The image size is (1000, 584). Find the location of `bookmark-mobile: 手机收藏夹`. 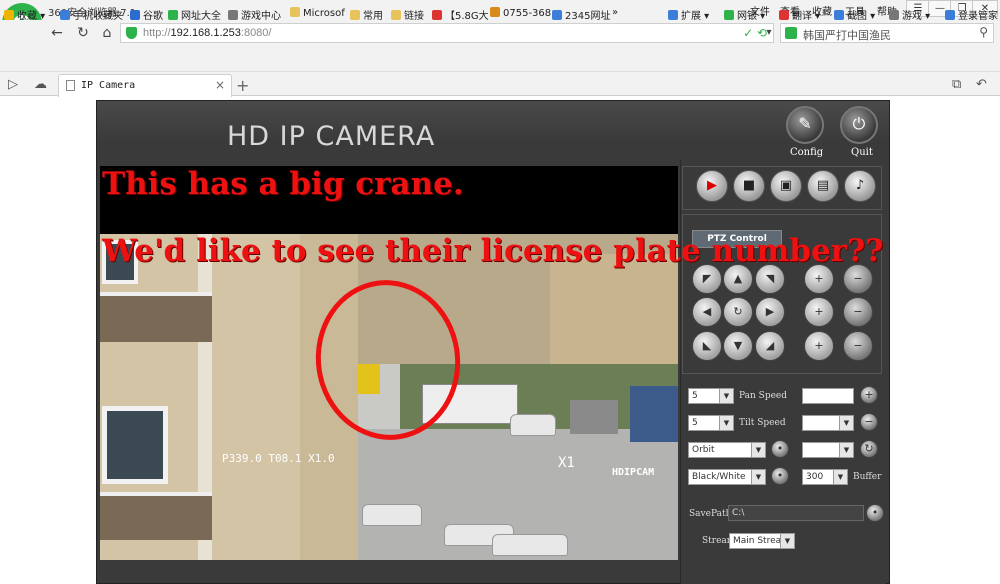

bookmark-mobile: 手机收藏夹 is located at coordinates (91, 14).